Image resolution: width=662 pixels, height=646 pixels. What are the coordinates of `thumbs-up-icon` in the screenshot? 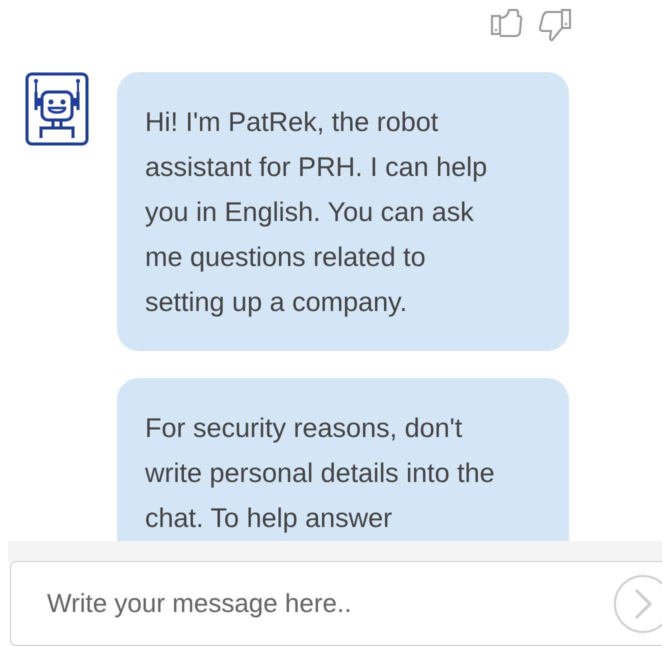 It's located at (507, 23).